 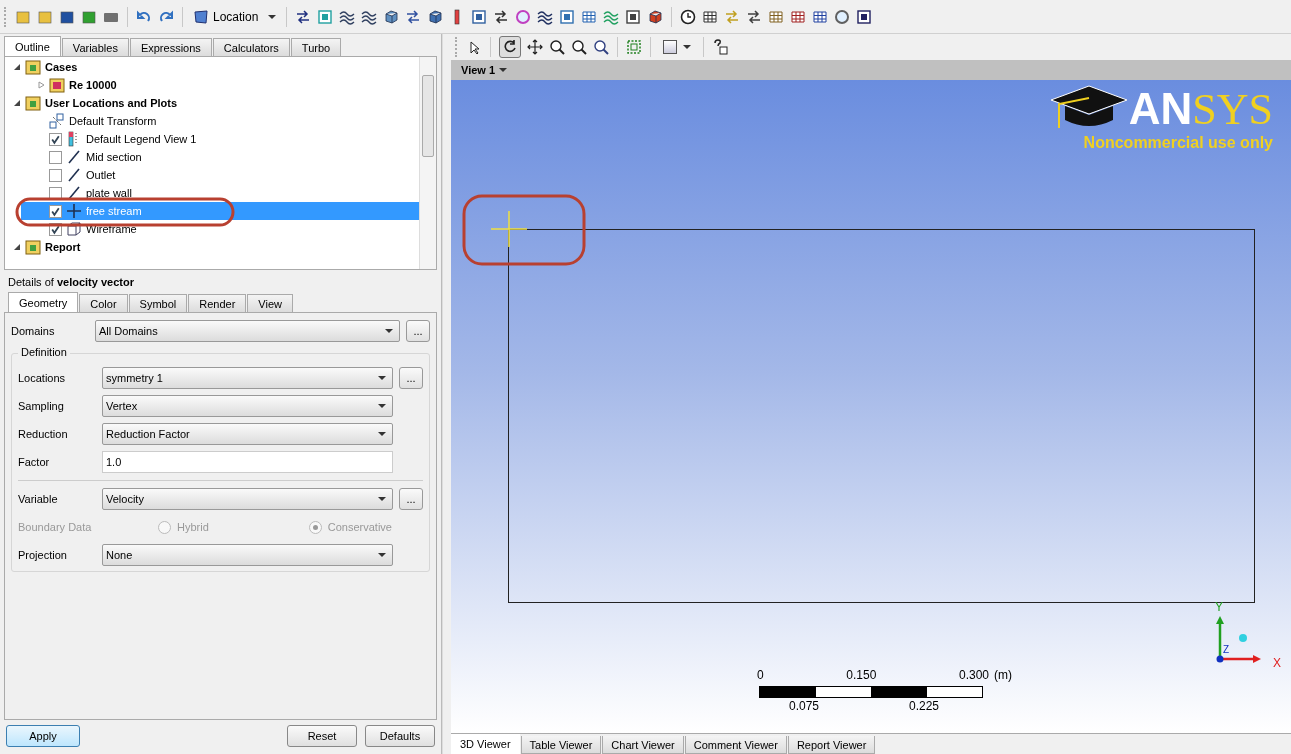 I want to click on dropdown: Vertex, so click(x=247, y=406).